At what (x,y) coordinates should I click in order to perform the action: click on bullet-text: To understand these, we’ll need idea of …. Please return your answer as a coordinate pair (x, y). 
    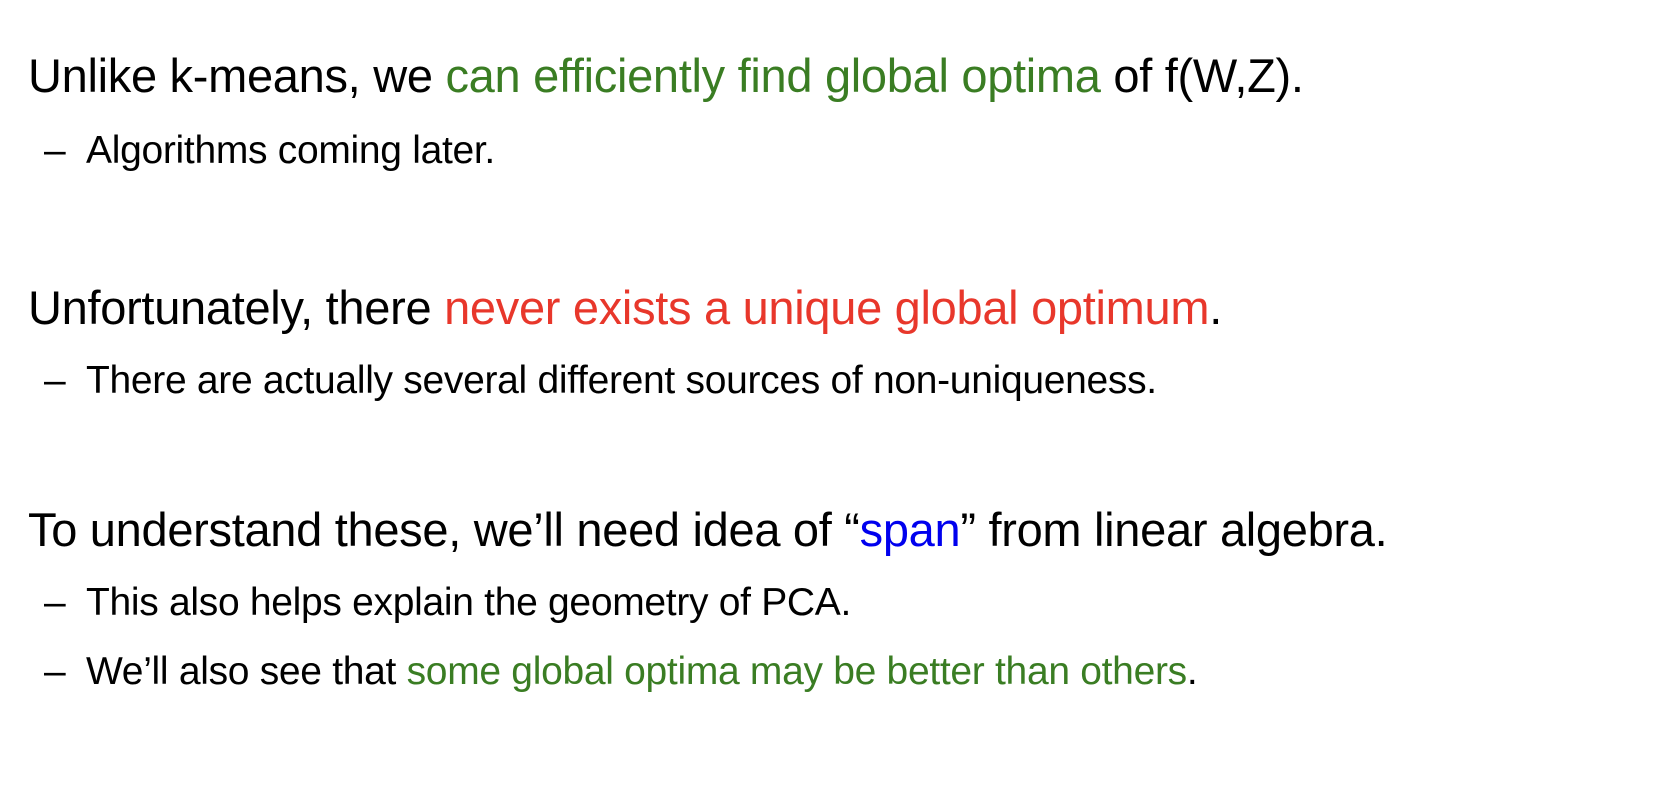
    Looking at the image, I should click on (444, 529).